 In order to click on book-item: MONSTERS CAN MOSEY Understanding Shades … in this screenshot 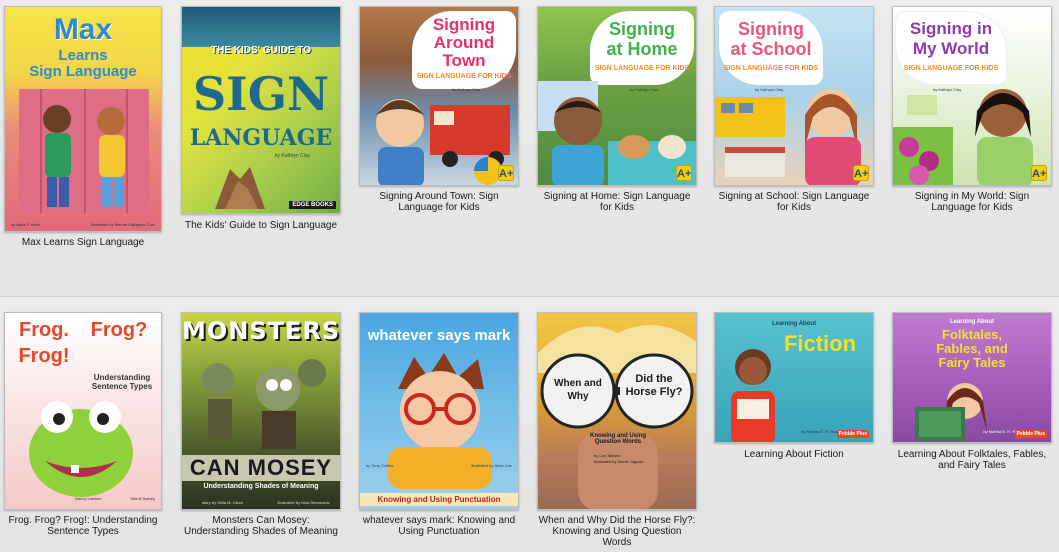, I will do `click(261, 427)`.